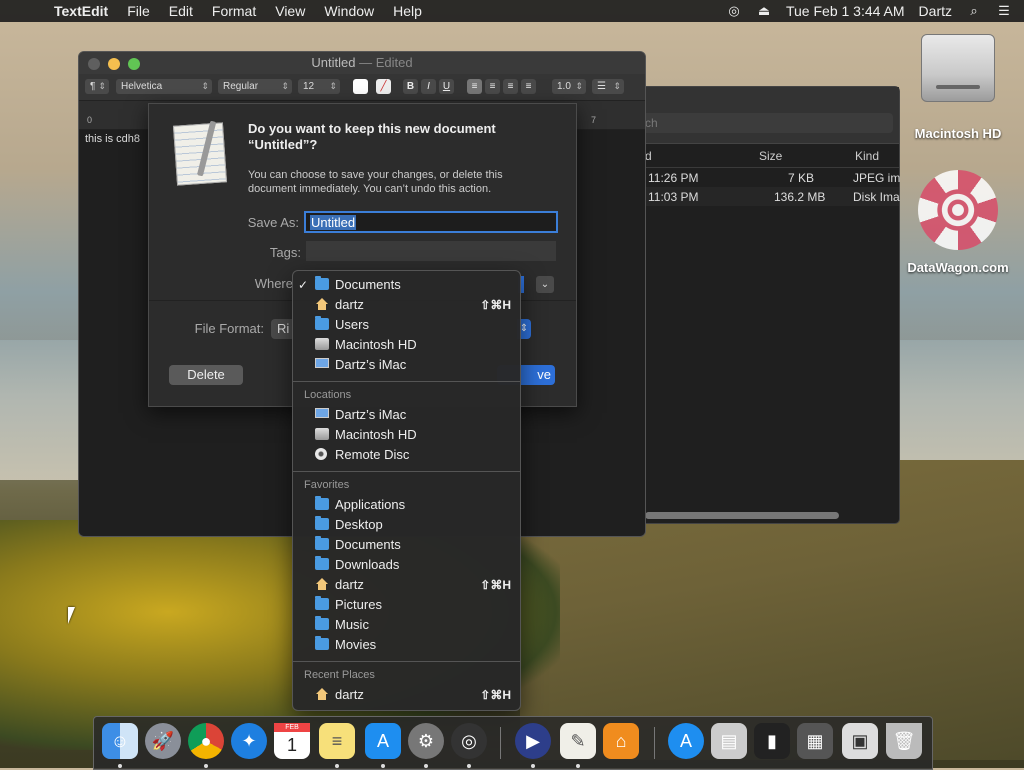 This screenshot has height=770, width=1024. Describe the element at coordinates (935, 11) in the screenshot. I see `menubar-user: Dartz` at that location.